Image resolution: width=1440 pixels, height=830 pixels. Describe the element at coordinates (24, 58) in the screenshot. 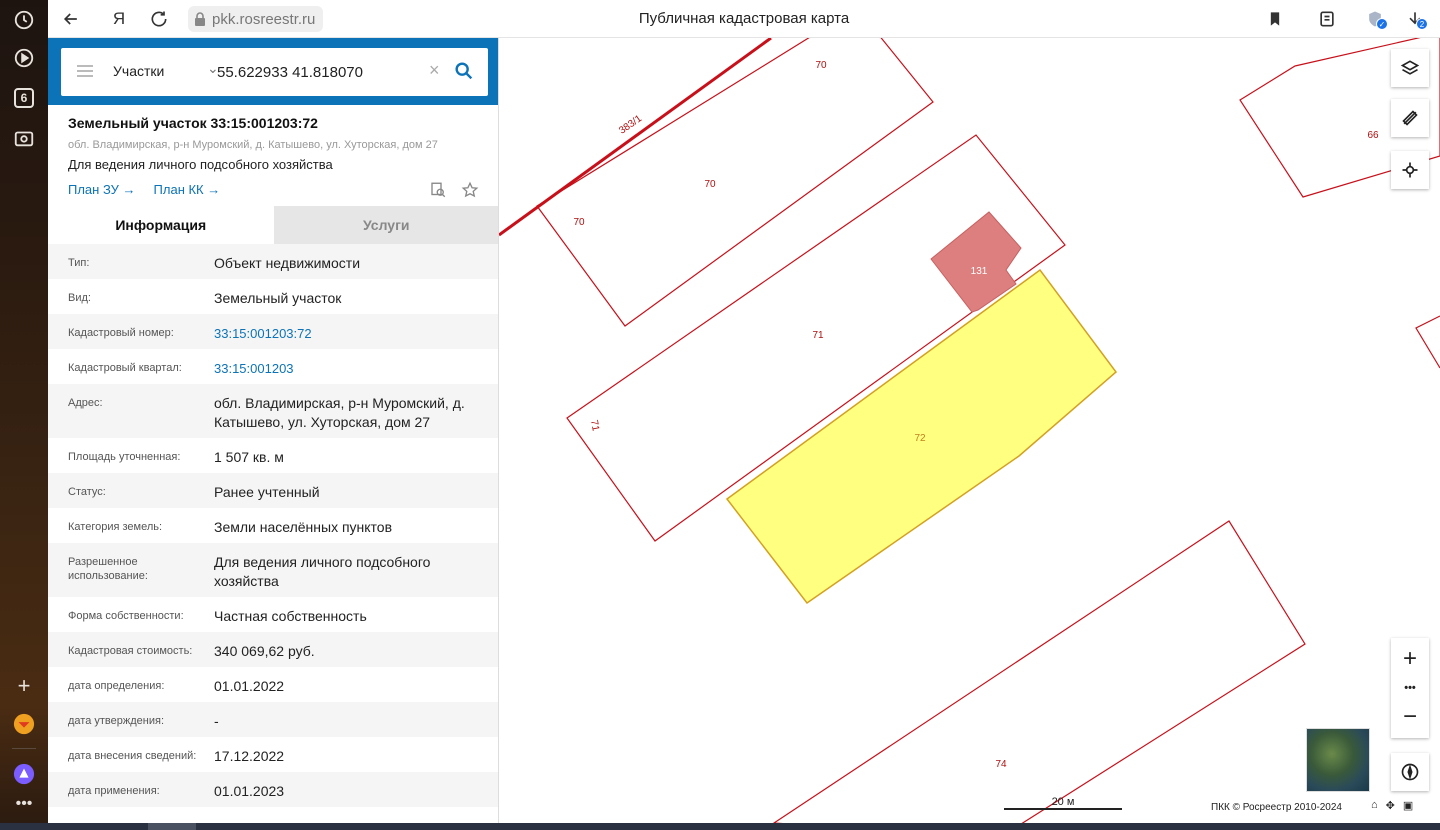

I see `play-icon` at that location.